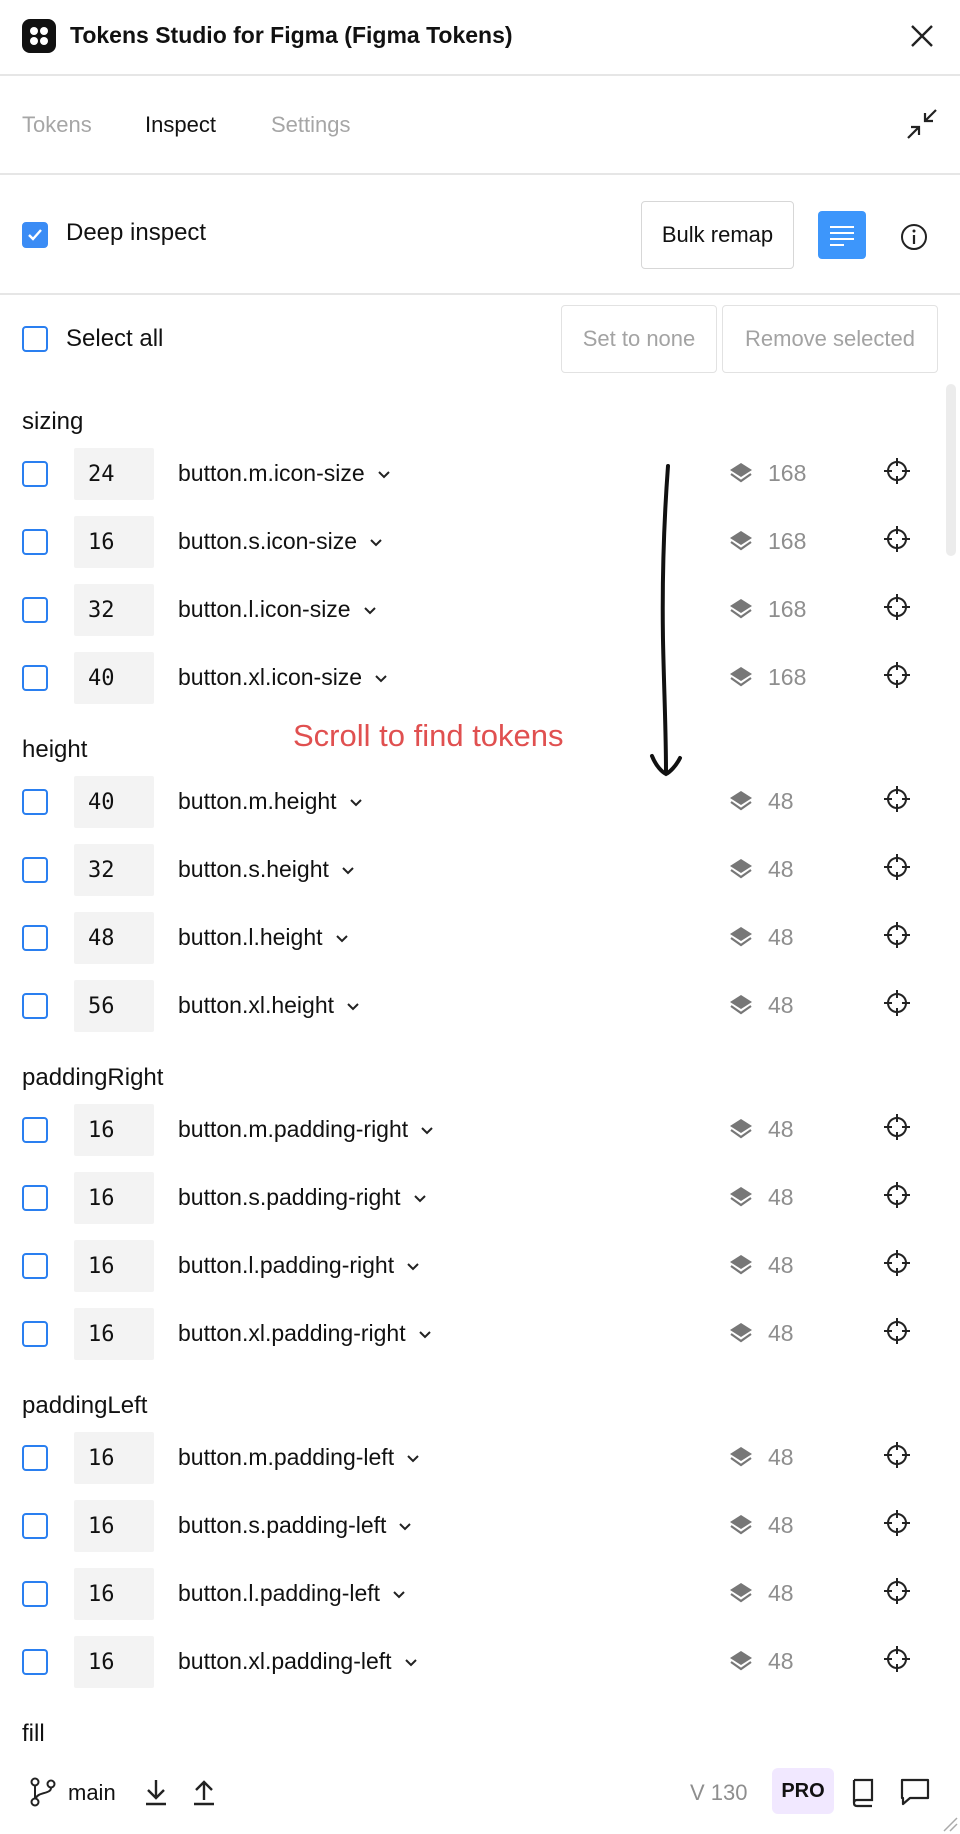  I want to click on token-name-dropdown: button.l.padding-right, so click(299, 1265).